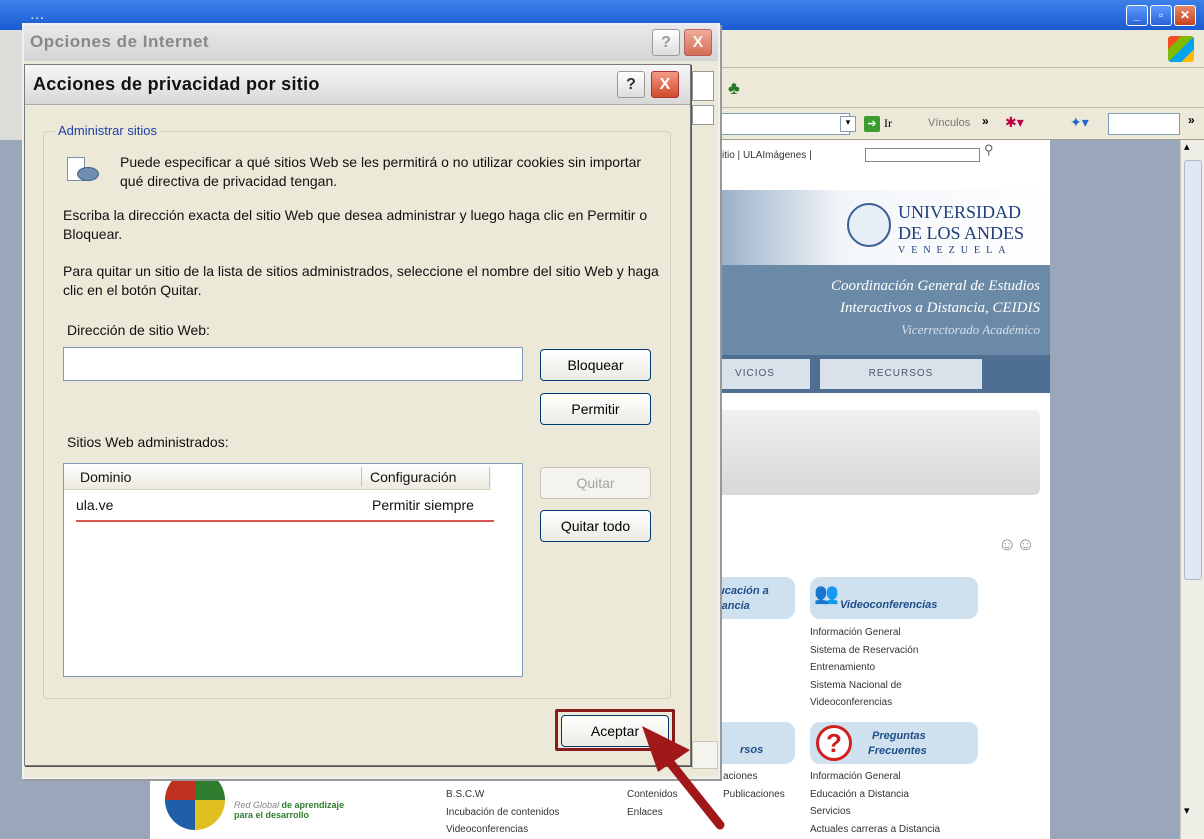 The width and height of the screenshot is (1204, 839). Describe the element at coordinates (848, 124) in the screenshot. I see `address-dropdown-icon: ▾` at that location.